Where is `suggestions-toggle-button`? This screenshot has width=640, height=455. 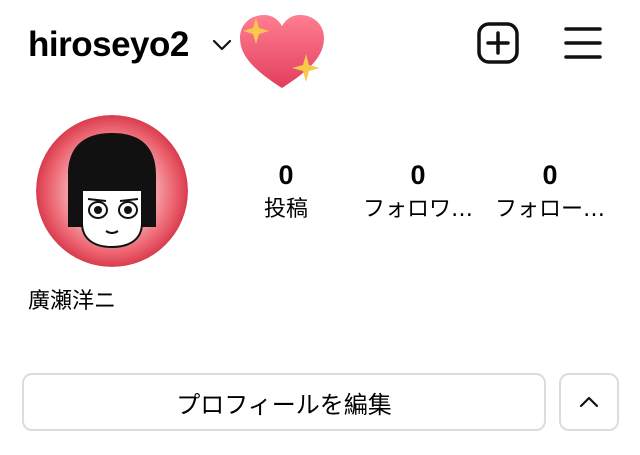
suggestions-toggle-button is located at coordinates (589, 402).